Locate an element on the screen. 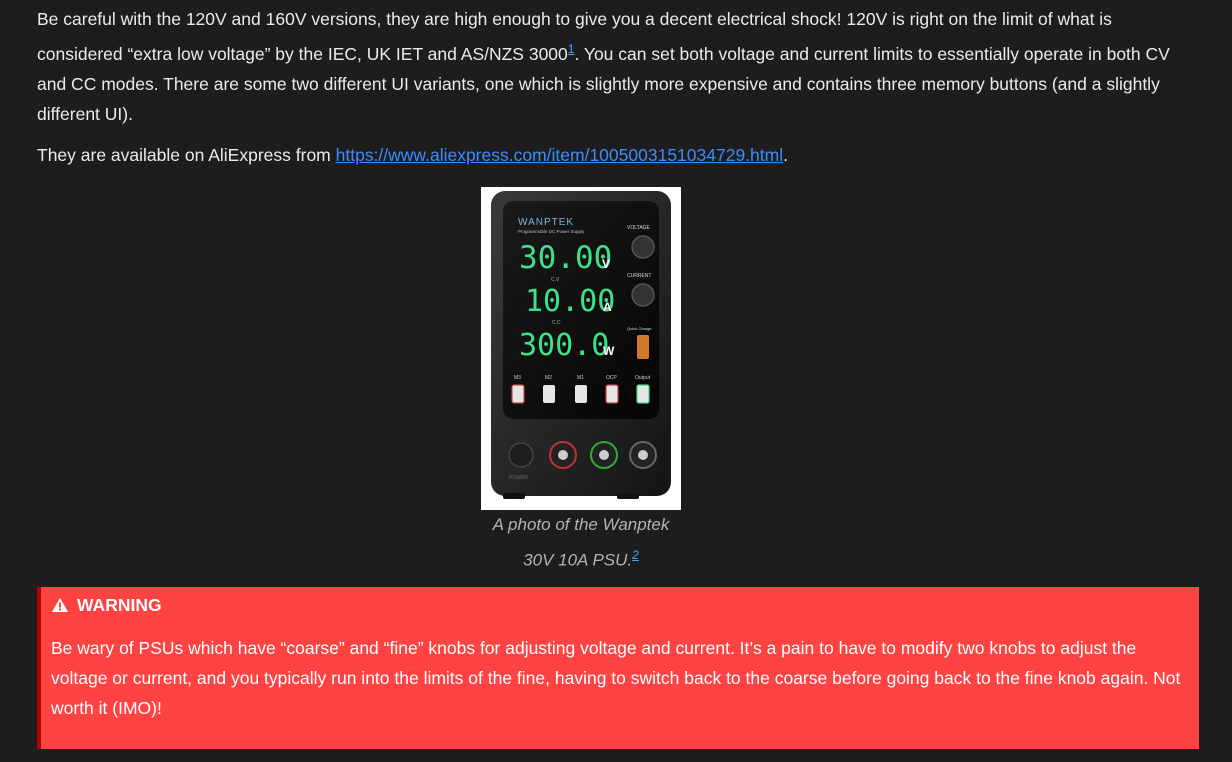 This screenshot has width=1232, height=762. button-label-ocp: OCP is located at coordinates (612, 378).